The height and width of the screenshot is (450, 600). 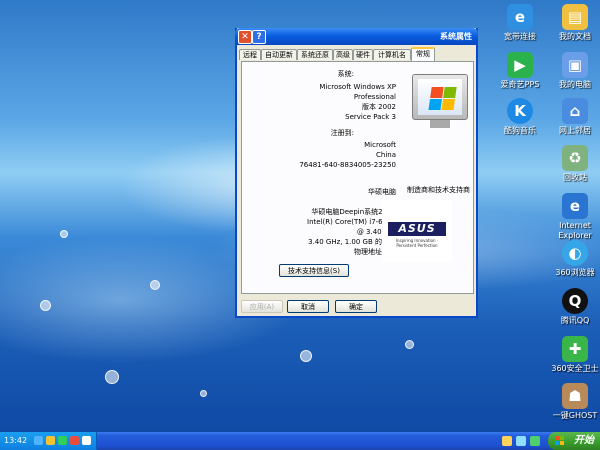 I want to click on desktop-icon-label: 宽带连接, so click(x=520, y=36).